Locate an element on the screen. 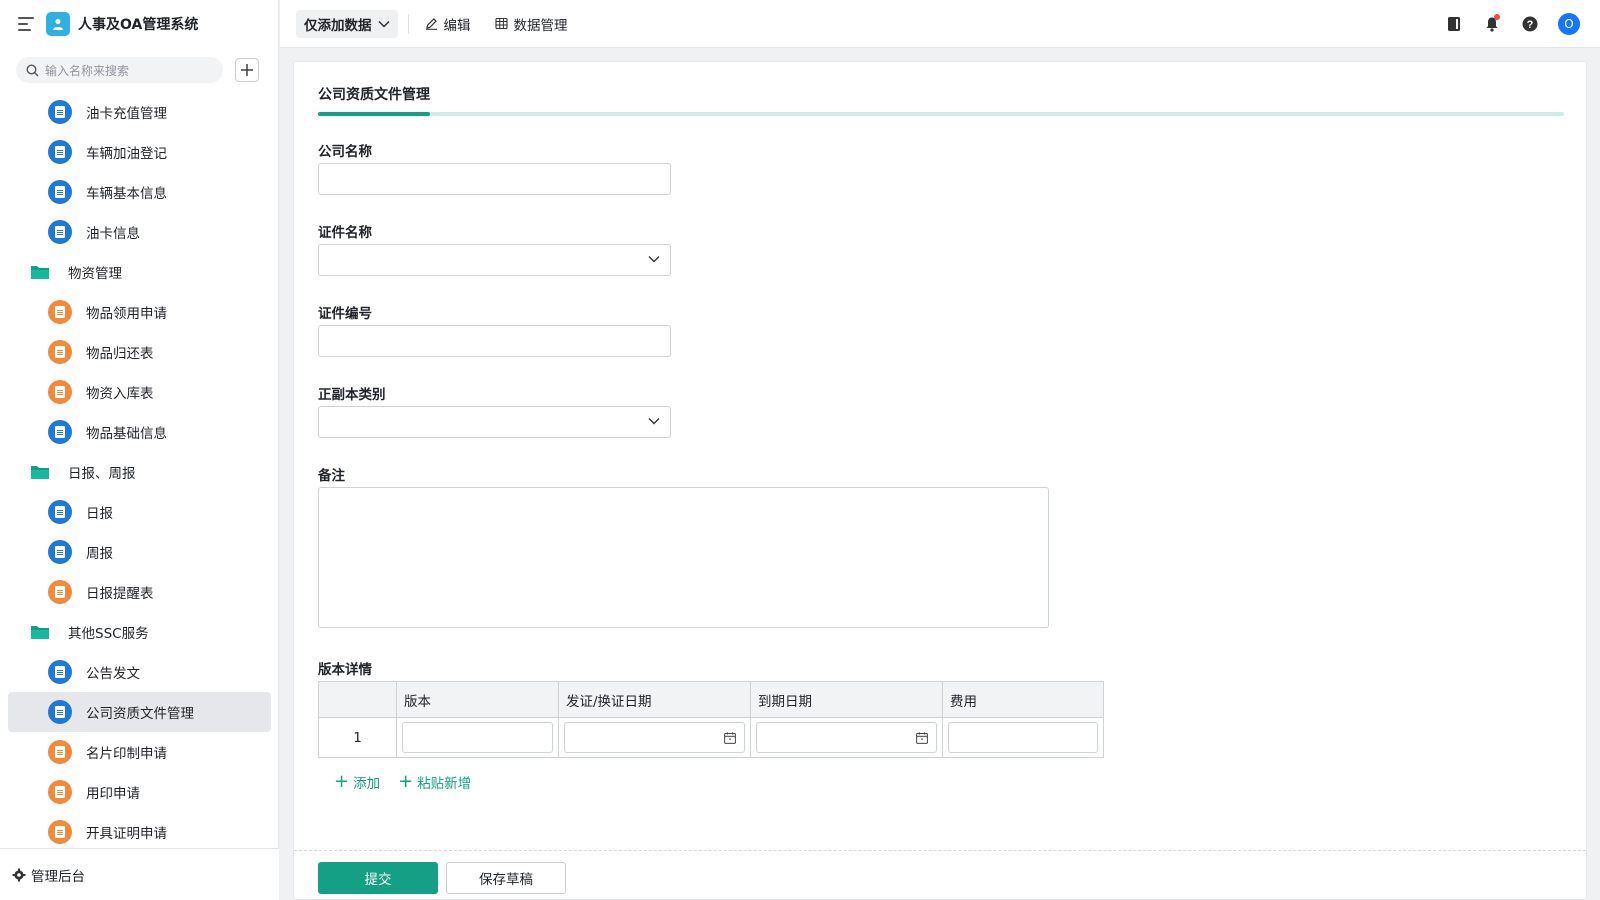 The height and width of the screenshot is (900, 1600). sidebar-item: 公司资质文件管理 is located at coordinates (139, 712).